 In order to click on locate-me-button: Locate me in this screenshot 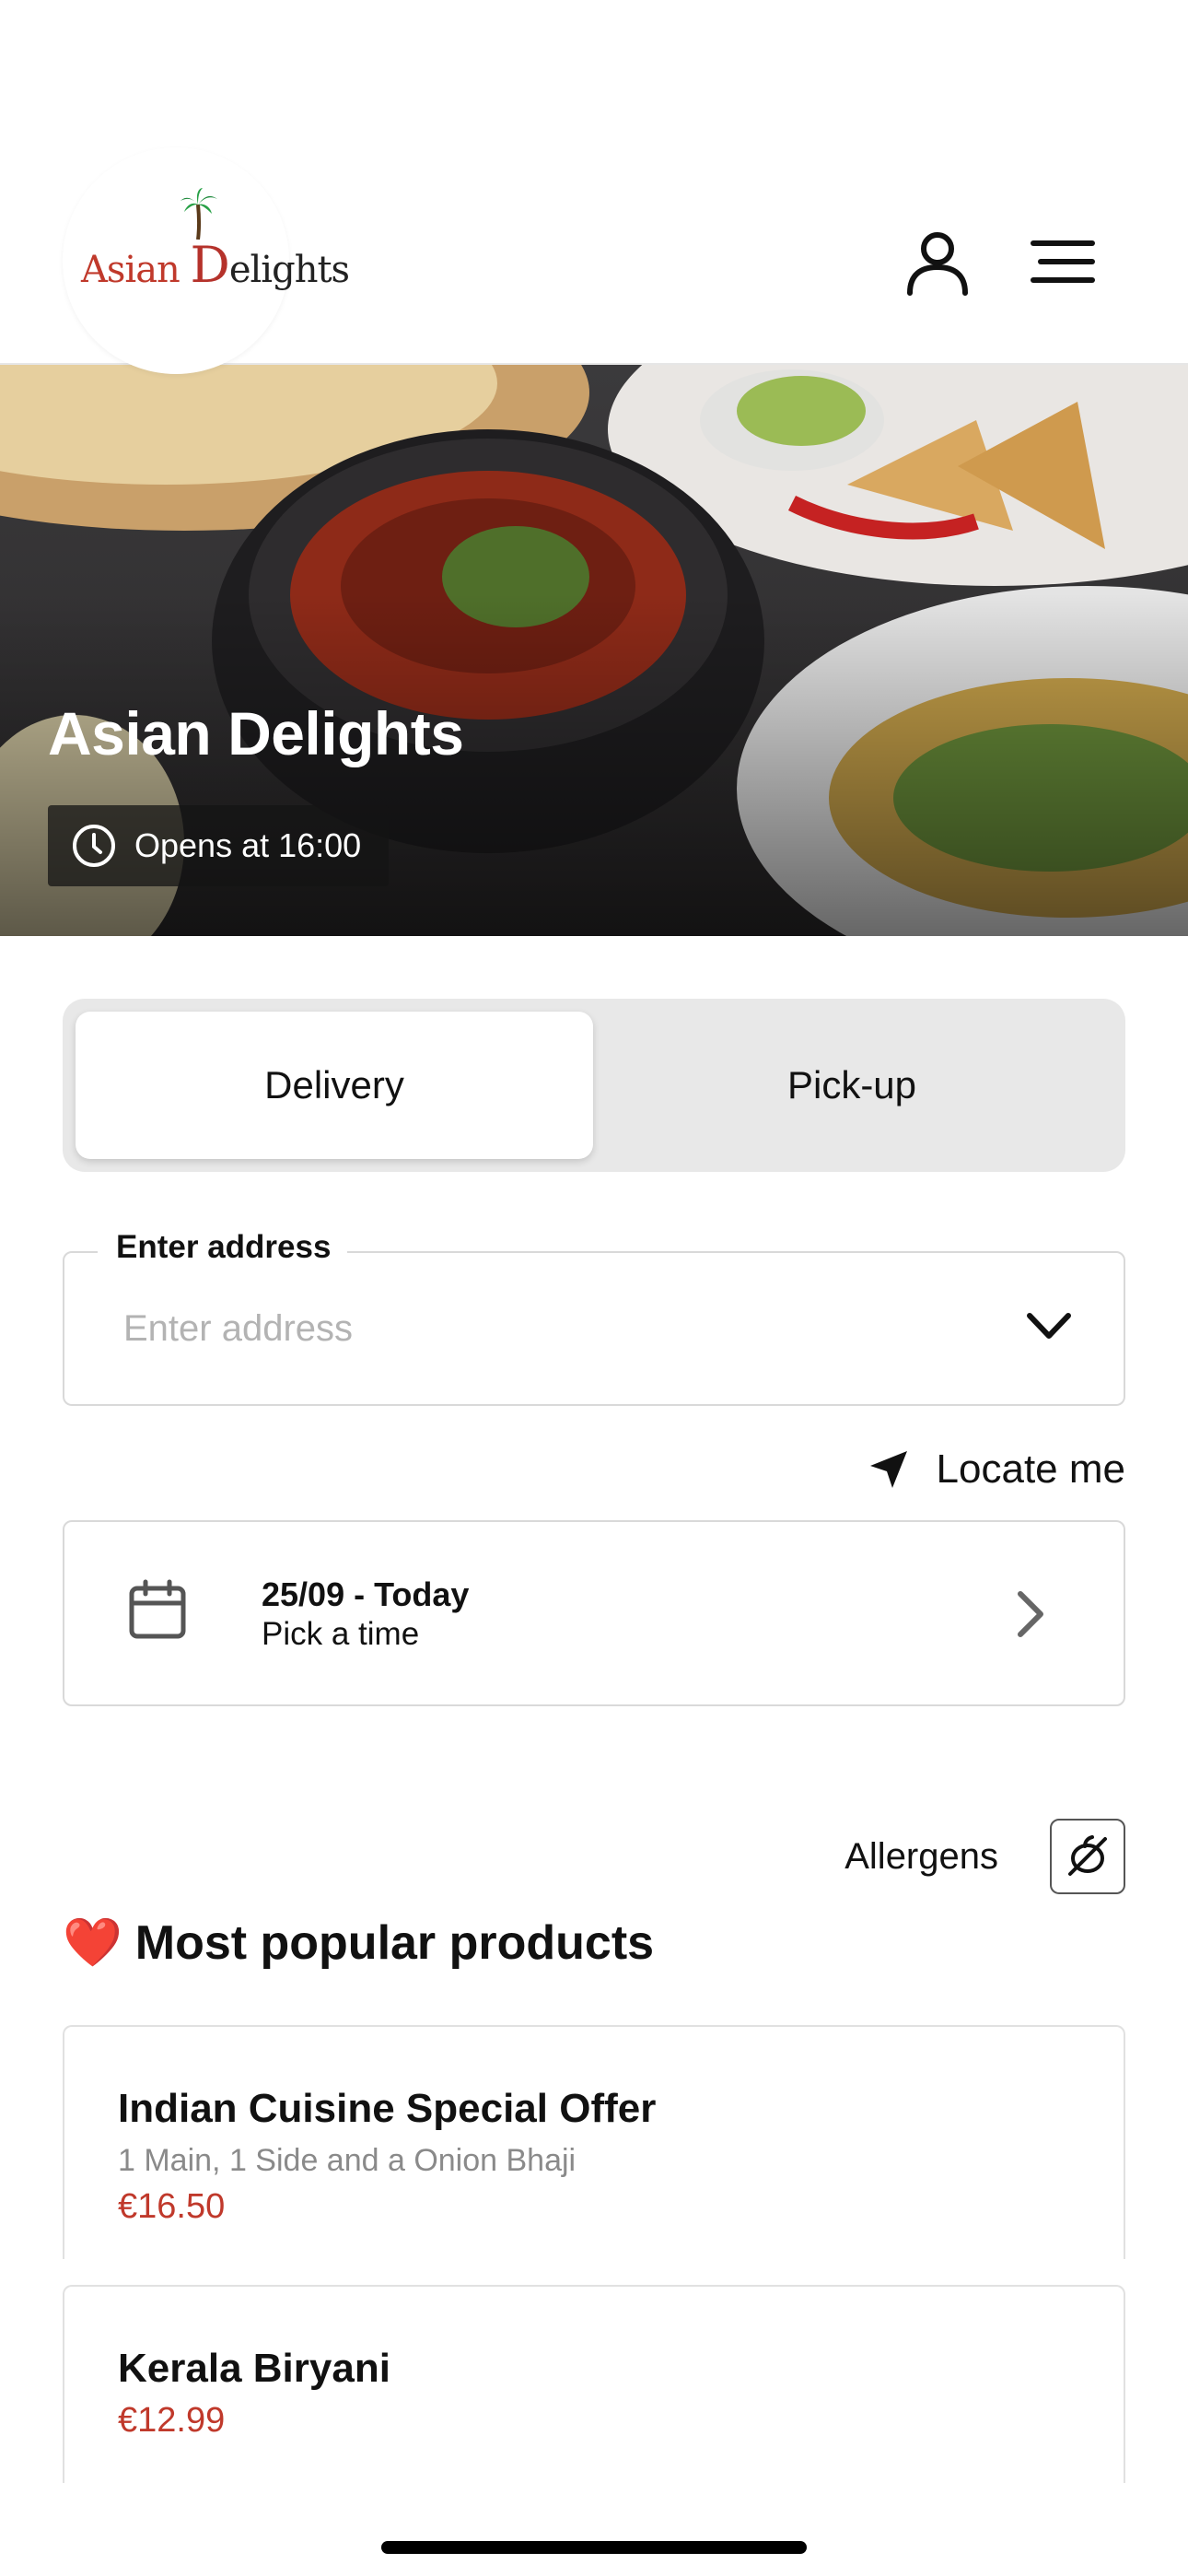, I will do `click(996, 1469)`.